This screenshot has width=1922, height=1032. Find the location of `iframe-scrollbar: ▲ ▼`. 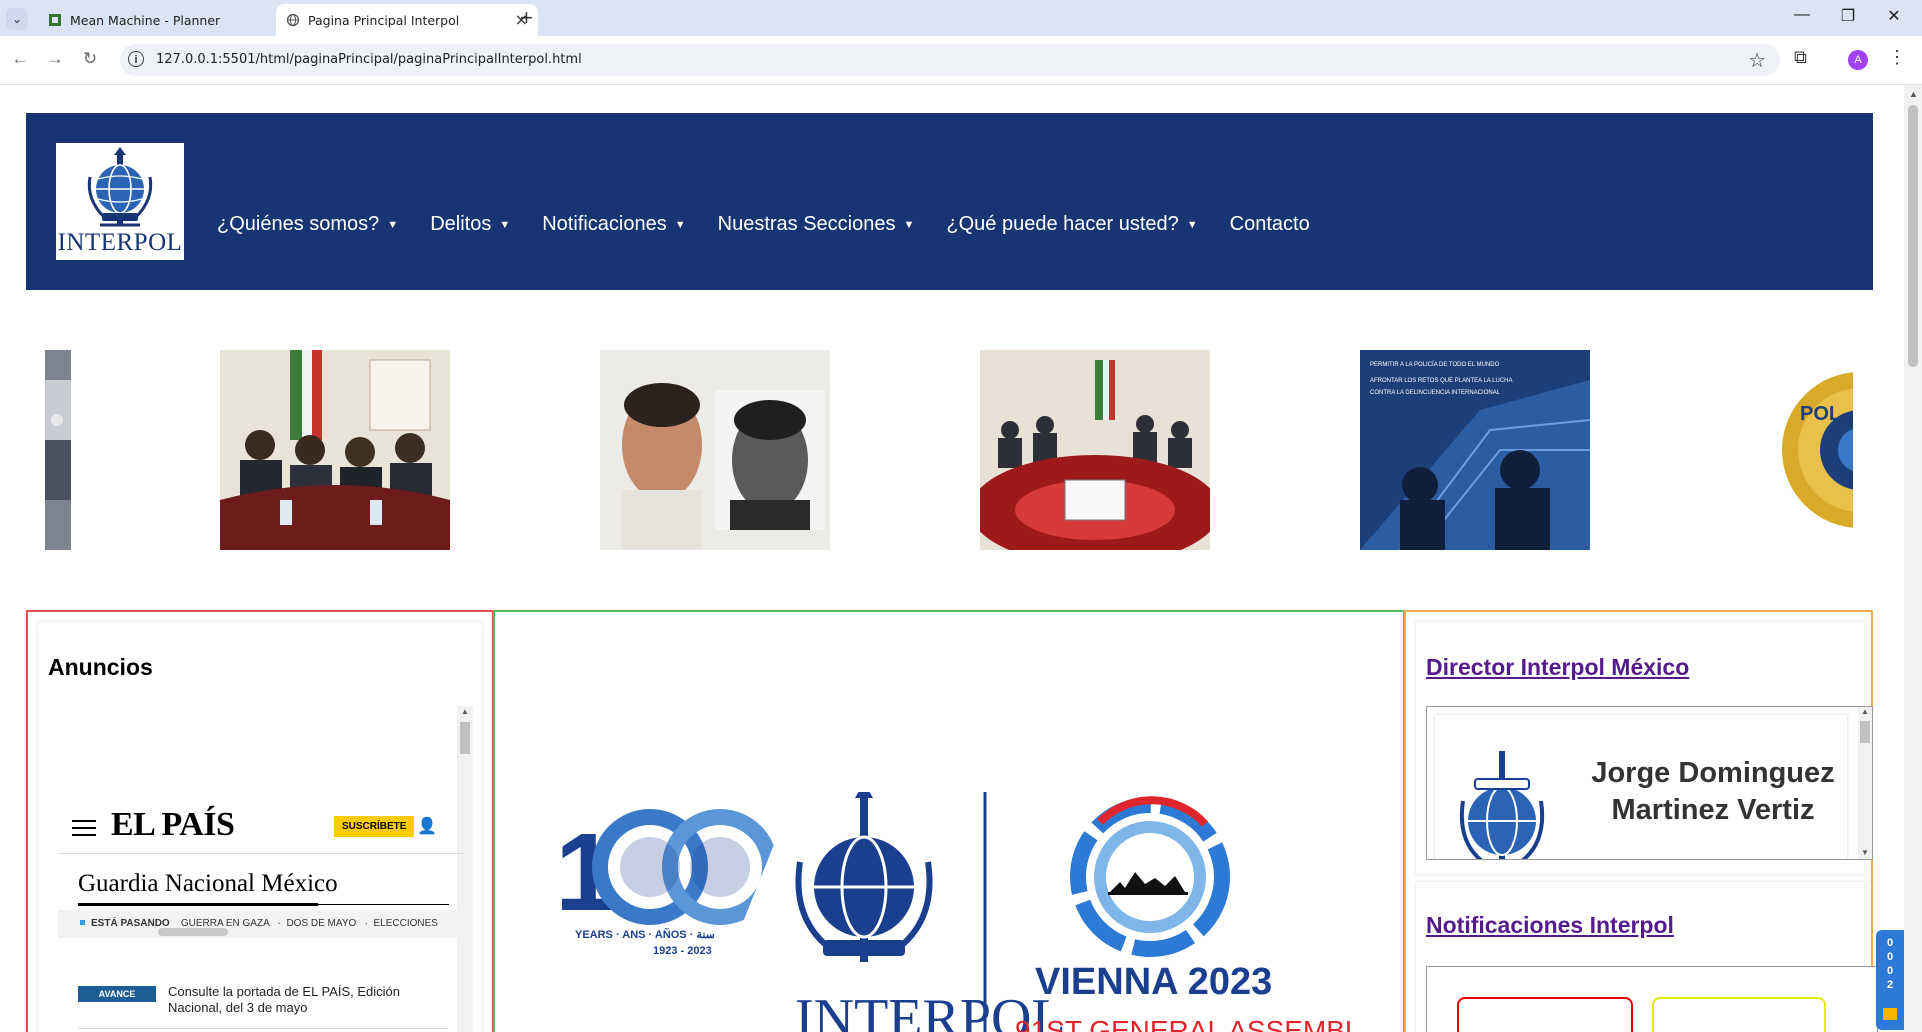

iframe-scrollbar: ▲ ▼ is located at coordinates (1865, 783).